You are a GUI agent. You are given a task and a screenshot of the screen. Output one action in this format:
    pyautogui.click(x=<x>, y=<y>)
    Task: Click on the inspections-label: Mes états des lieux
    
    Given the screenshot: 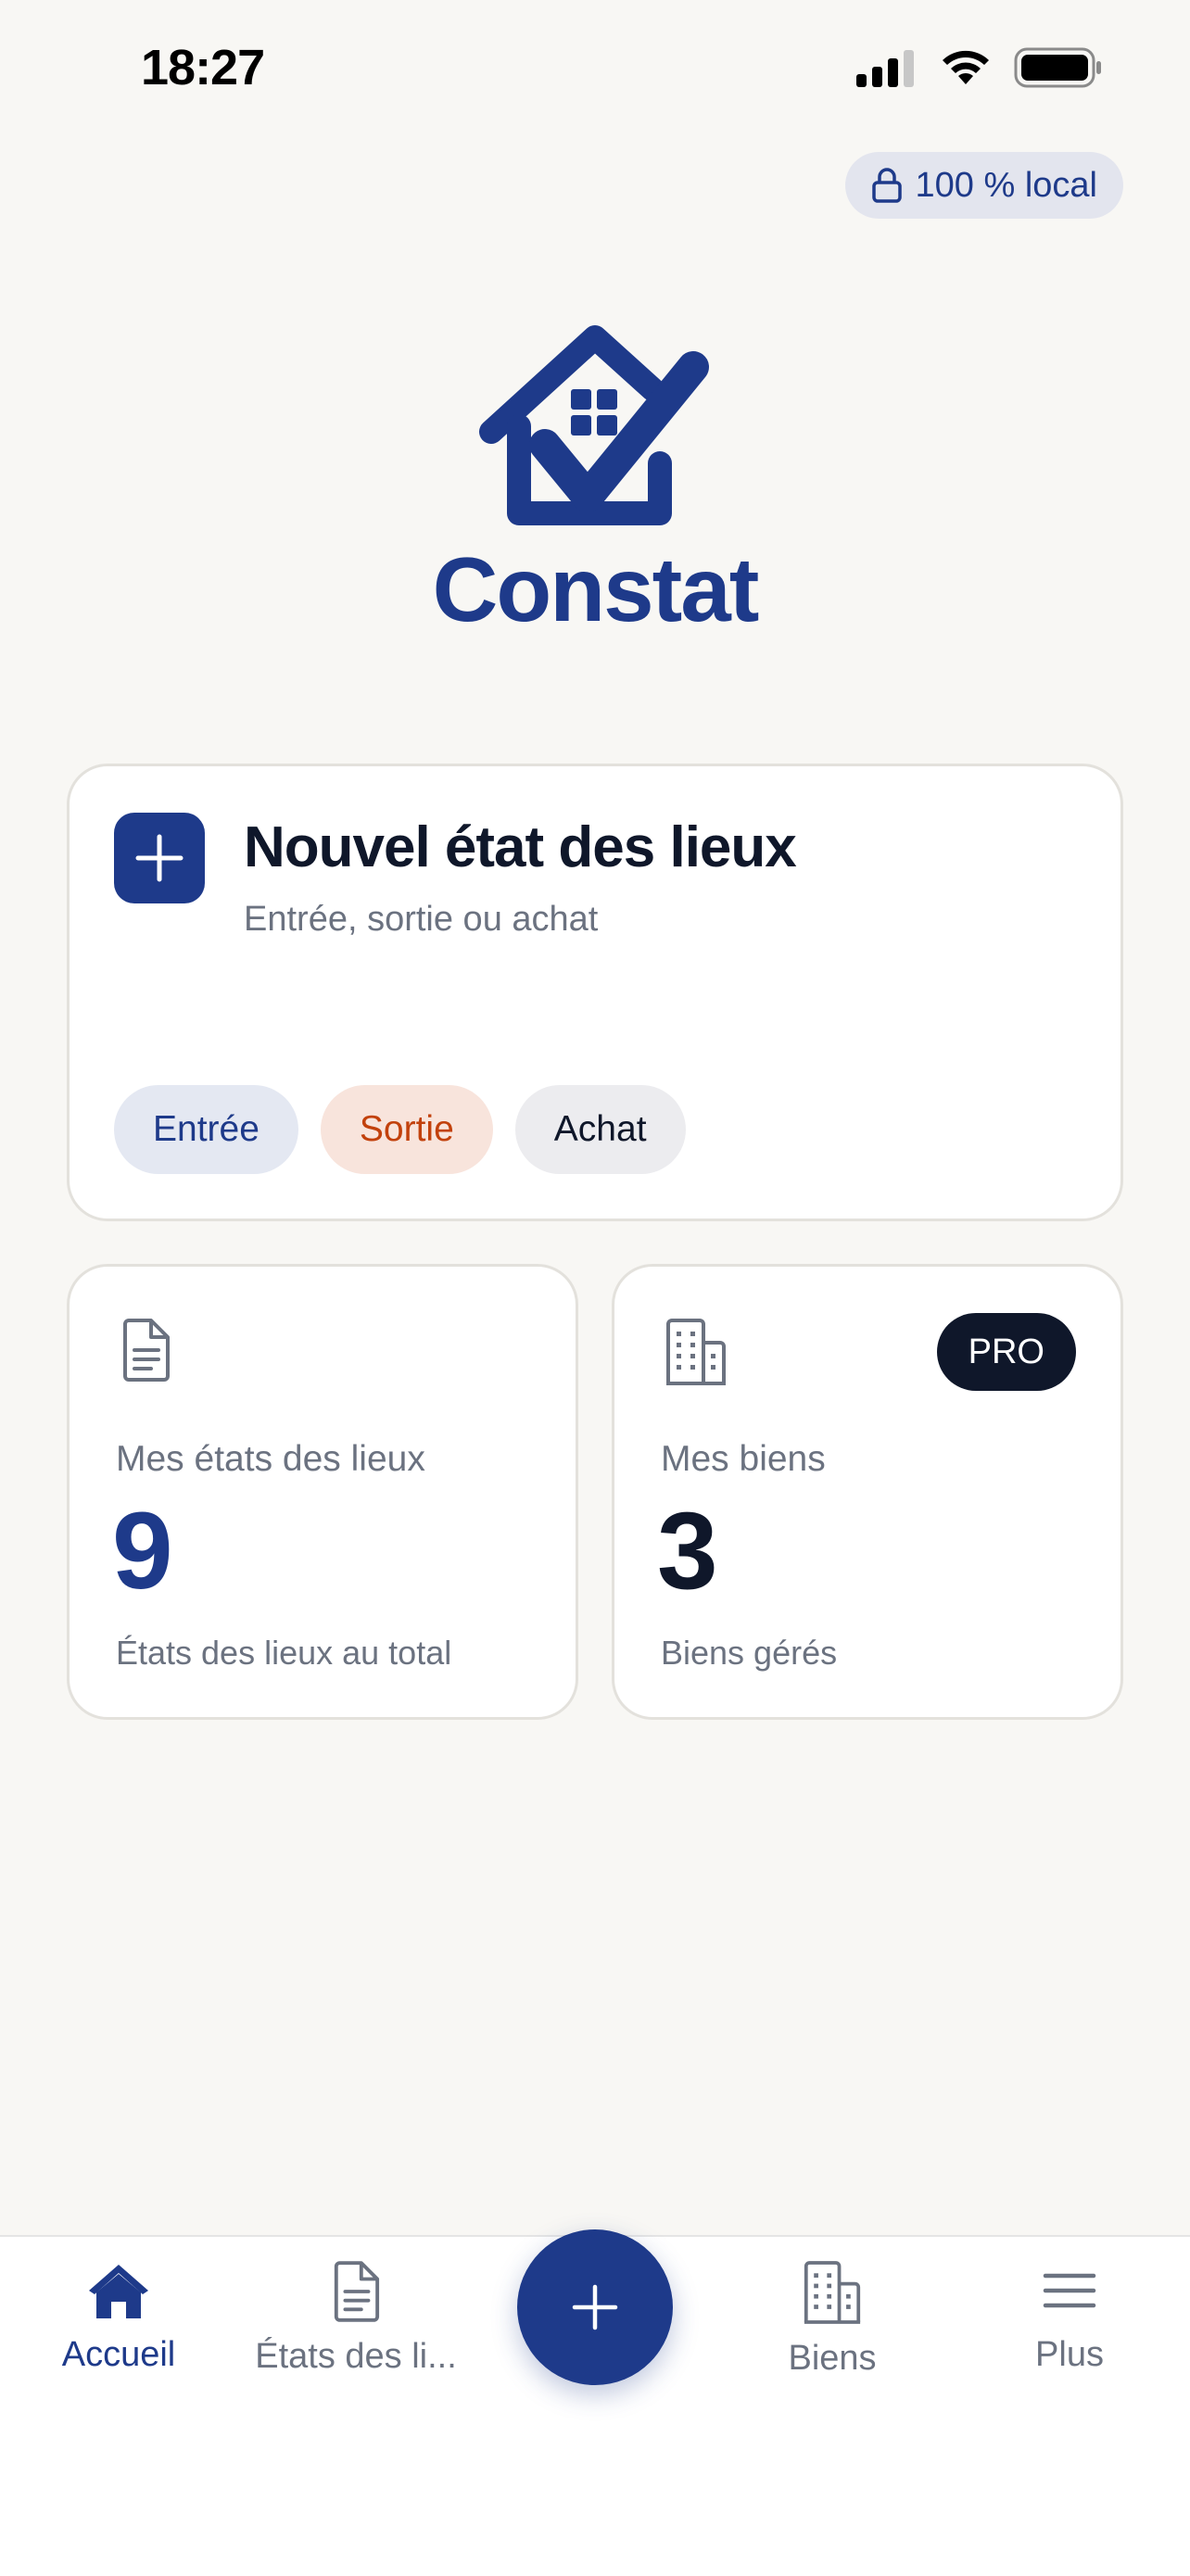 What is the action you would take?
    pyautogui.click(x=270, y=1459)
    